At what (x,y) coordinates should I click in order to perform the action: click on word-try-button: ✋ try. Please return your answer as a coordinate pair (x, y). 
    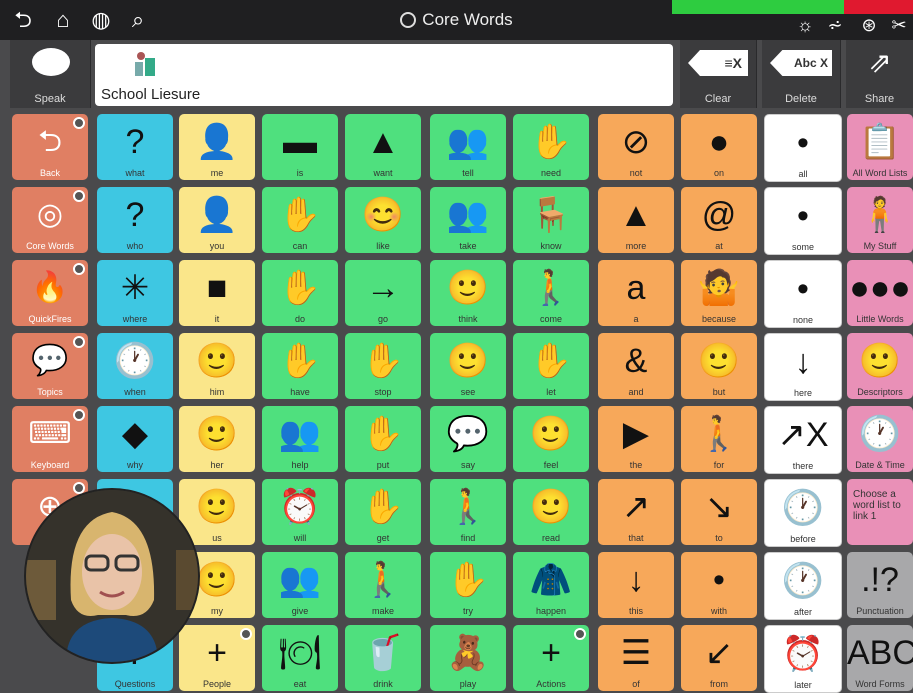
    Looking at the image, I should click on (468, 585).